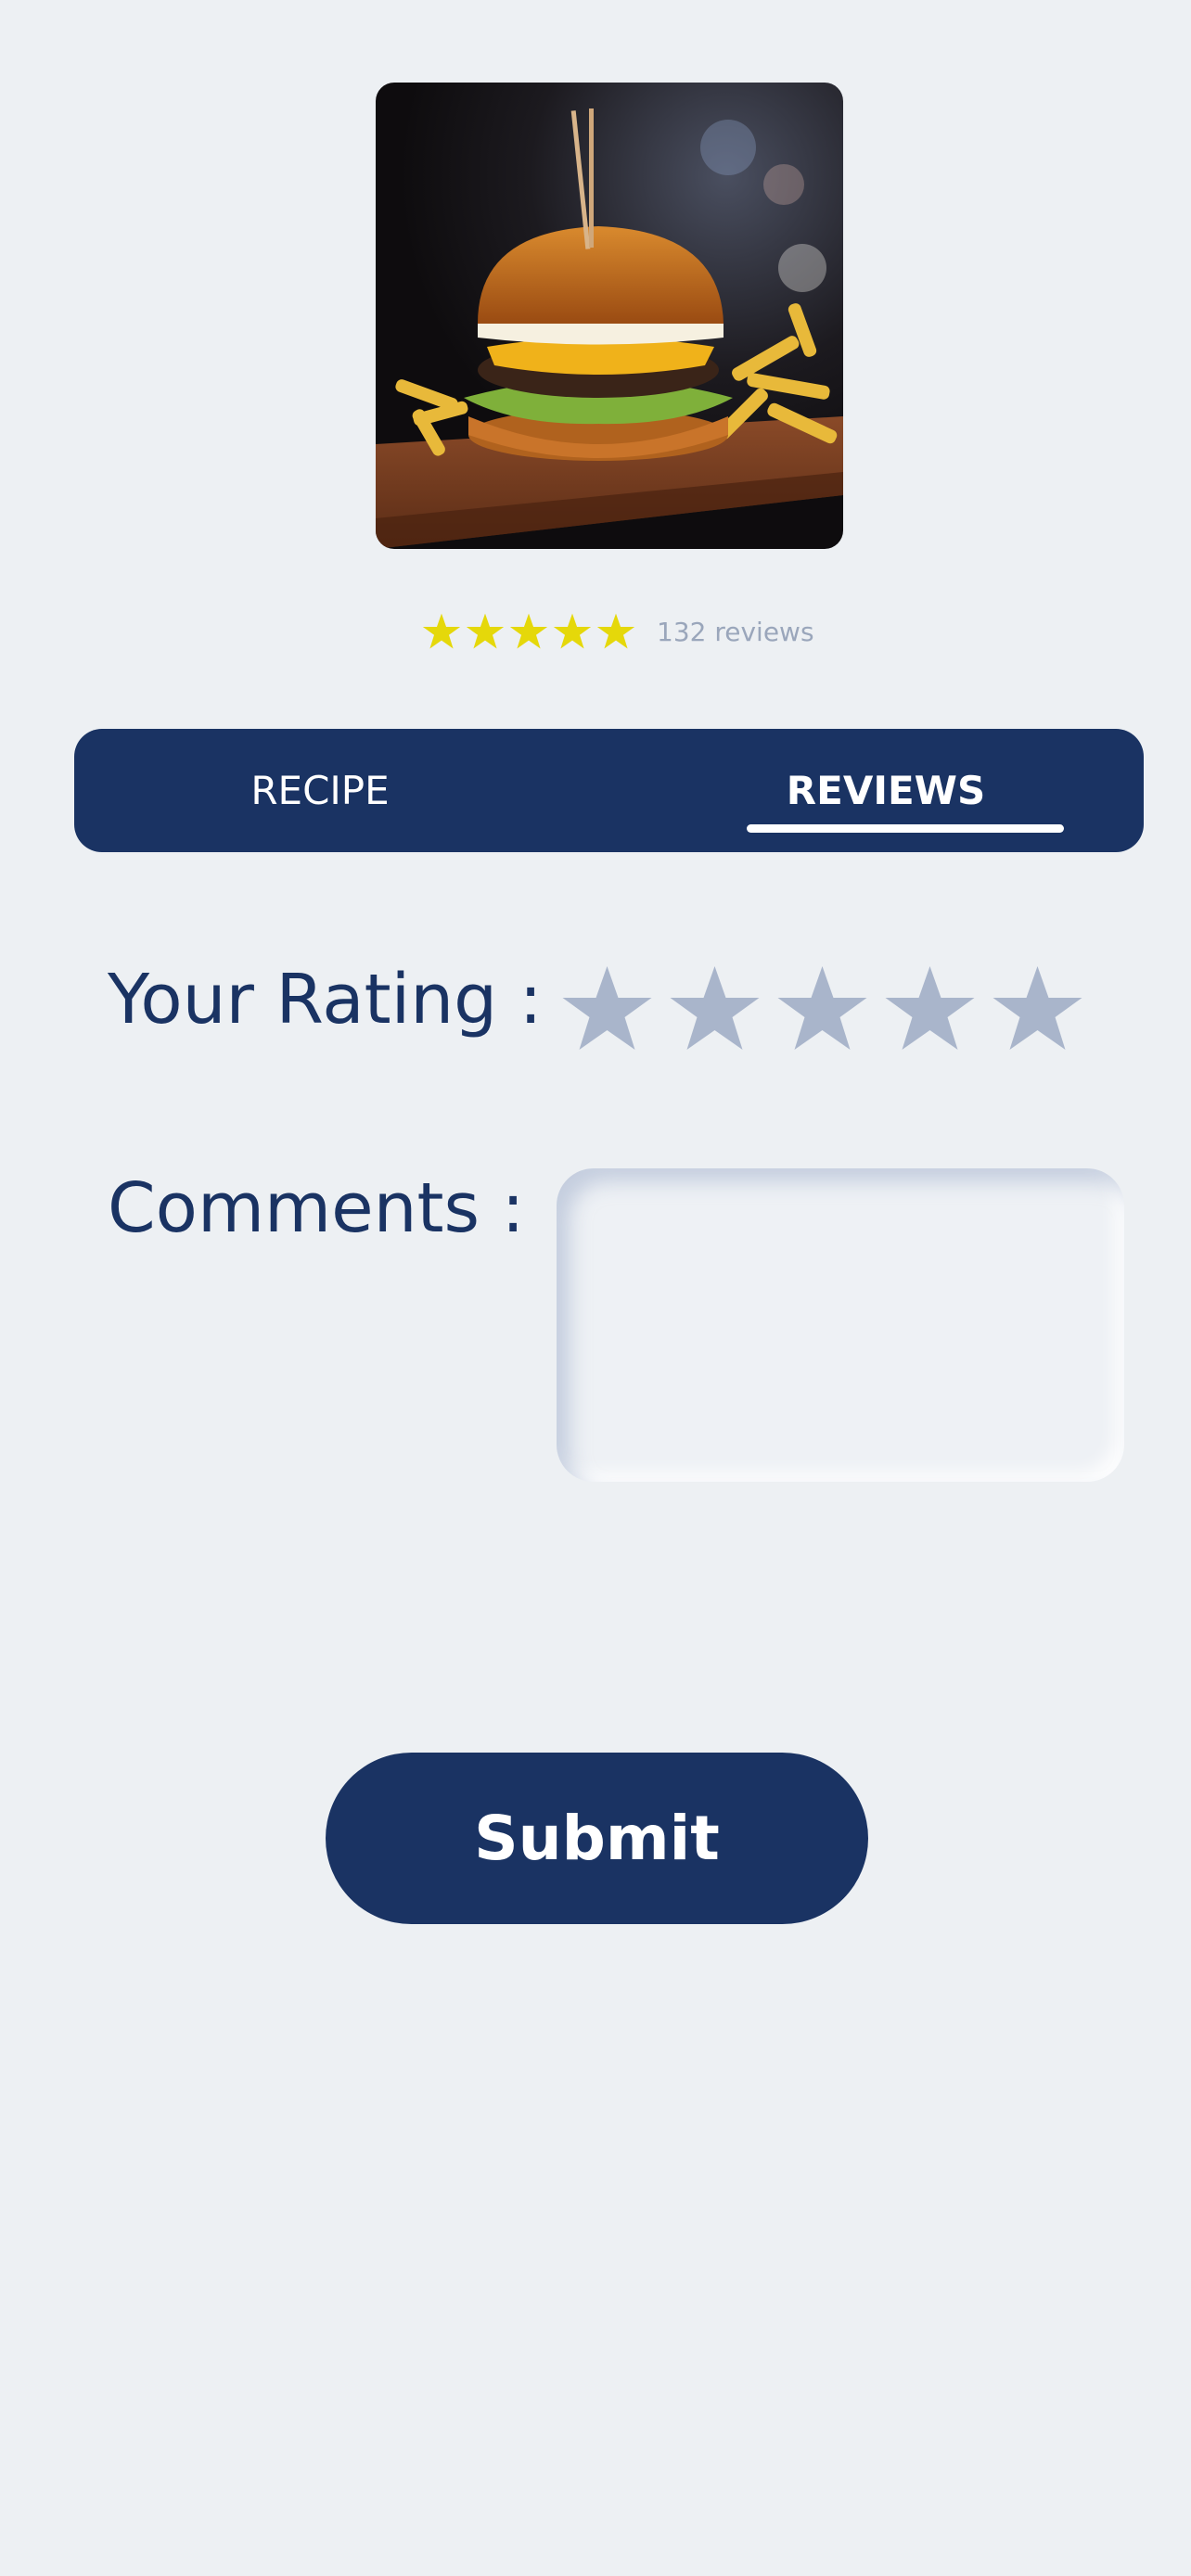 This screenshot has height=2576, width=1191. Describe the element at coordinates (905, 829) in the screenshot. I see `active-tab-indicator` at that location.